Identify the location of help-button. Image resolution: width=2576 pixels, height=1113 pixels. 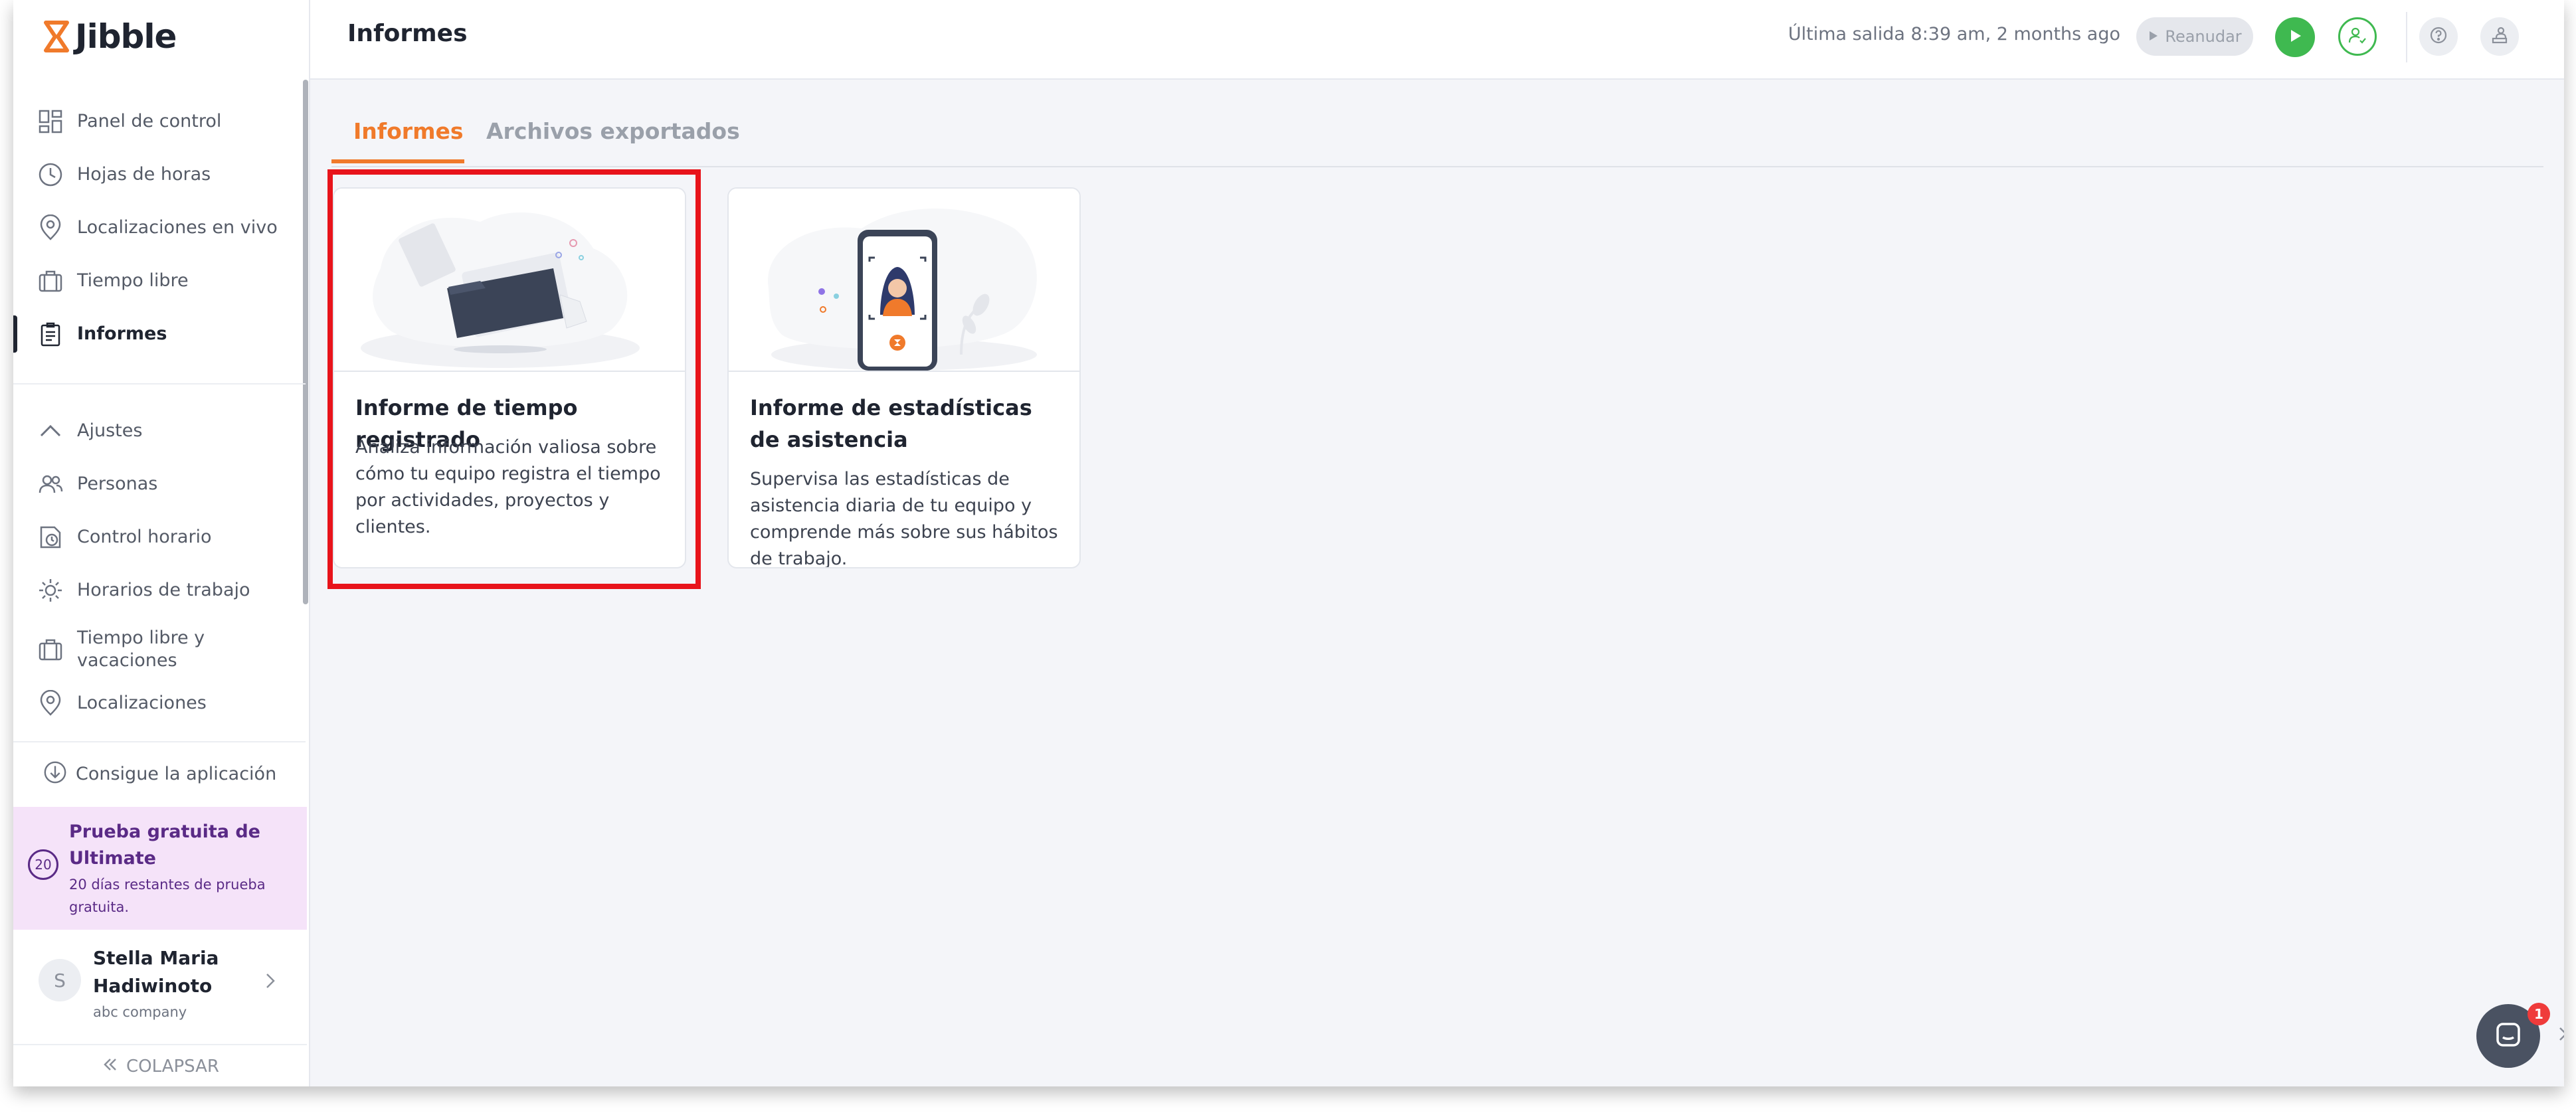
(2438, 36).